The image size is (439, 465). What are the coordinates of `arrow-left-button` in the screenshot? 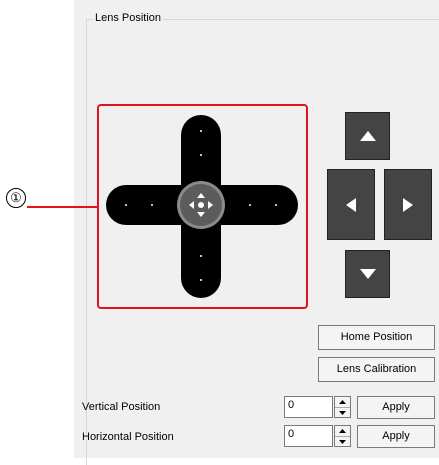 It's located at (351, 204).